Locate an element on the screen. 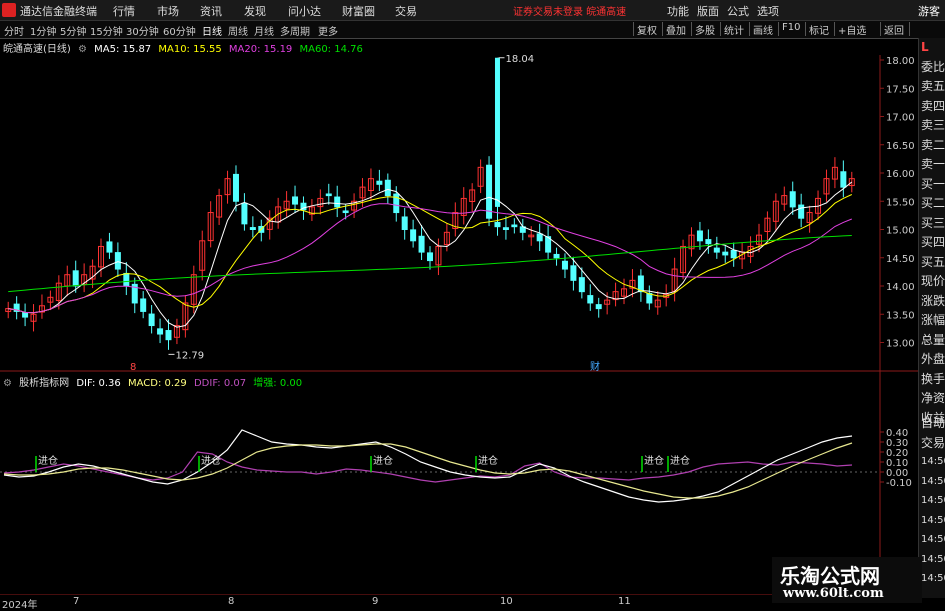 The image size is (945, 611). period-tab: 15分钟 is located at coordinates (106, 30).